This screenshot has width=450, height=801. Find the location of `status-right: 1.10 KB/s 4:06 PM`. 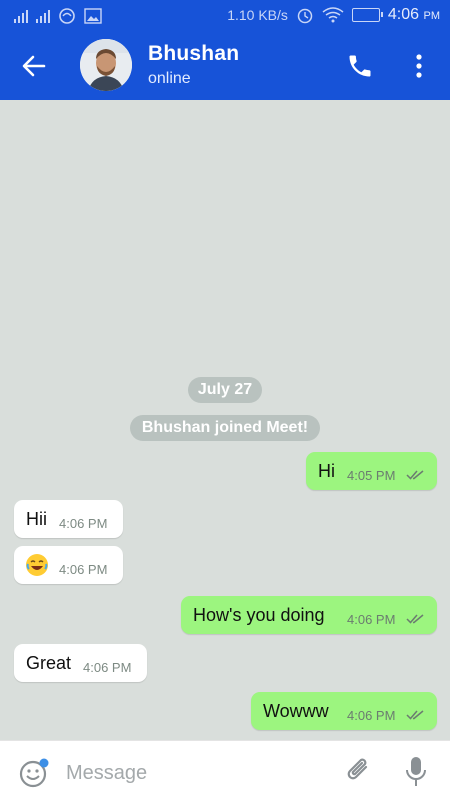

status-right: 1.10 KB/s 4:06 PM is located at coordinates (333, 15).